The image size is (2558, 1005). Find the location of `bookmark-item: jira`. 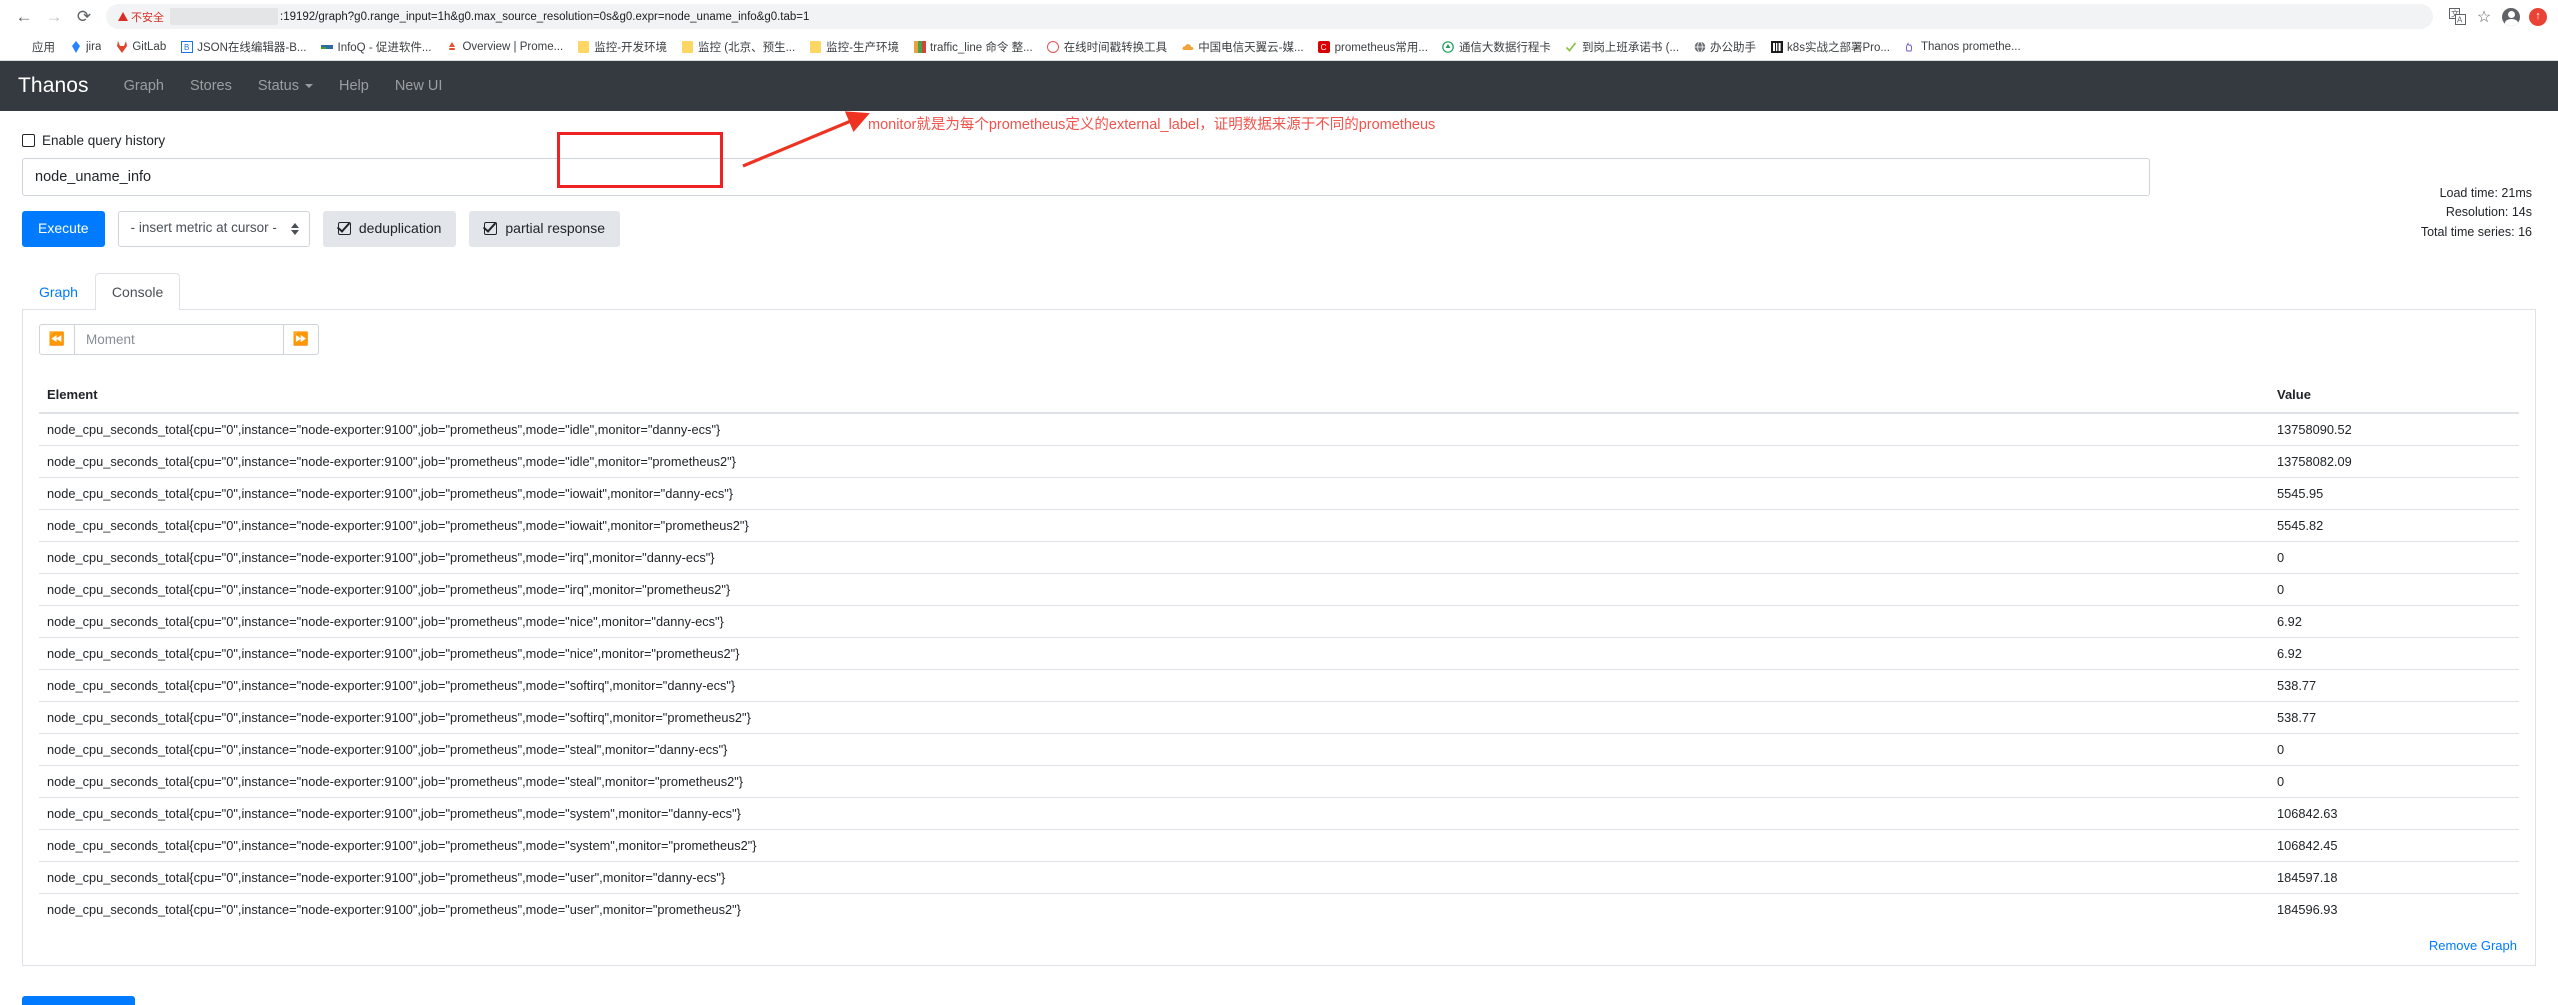

bookmark-item: jira is located at coordinates (85, 46).